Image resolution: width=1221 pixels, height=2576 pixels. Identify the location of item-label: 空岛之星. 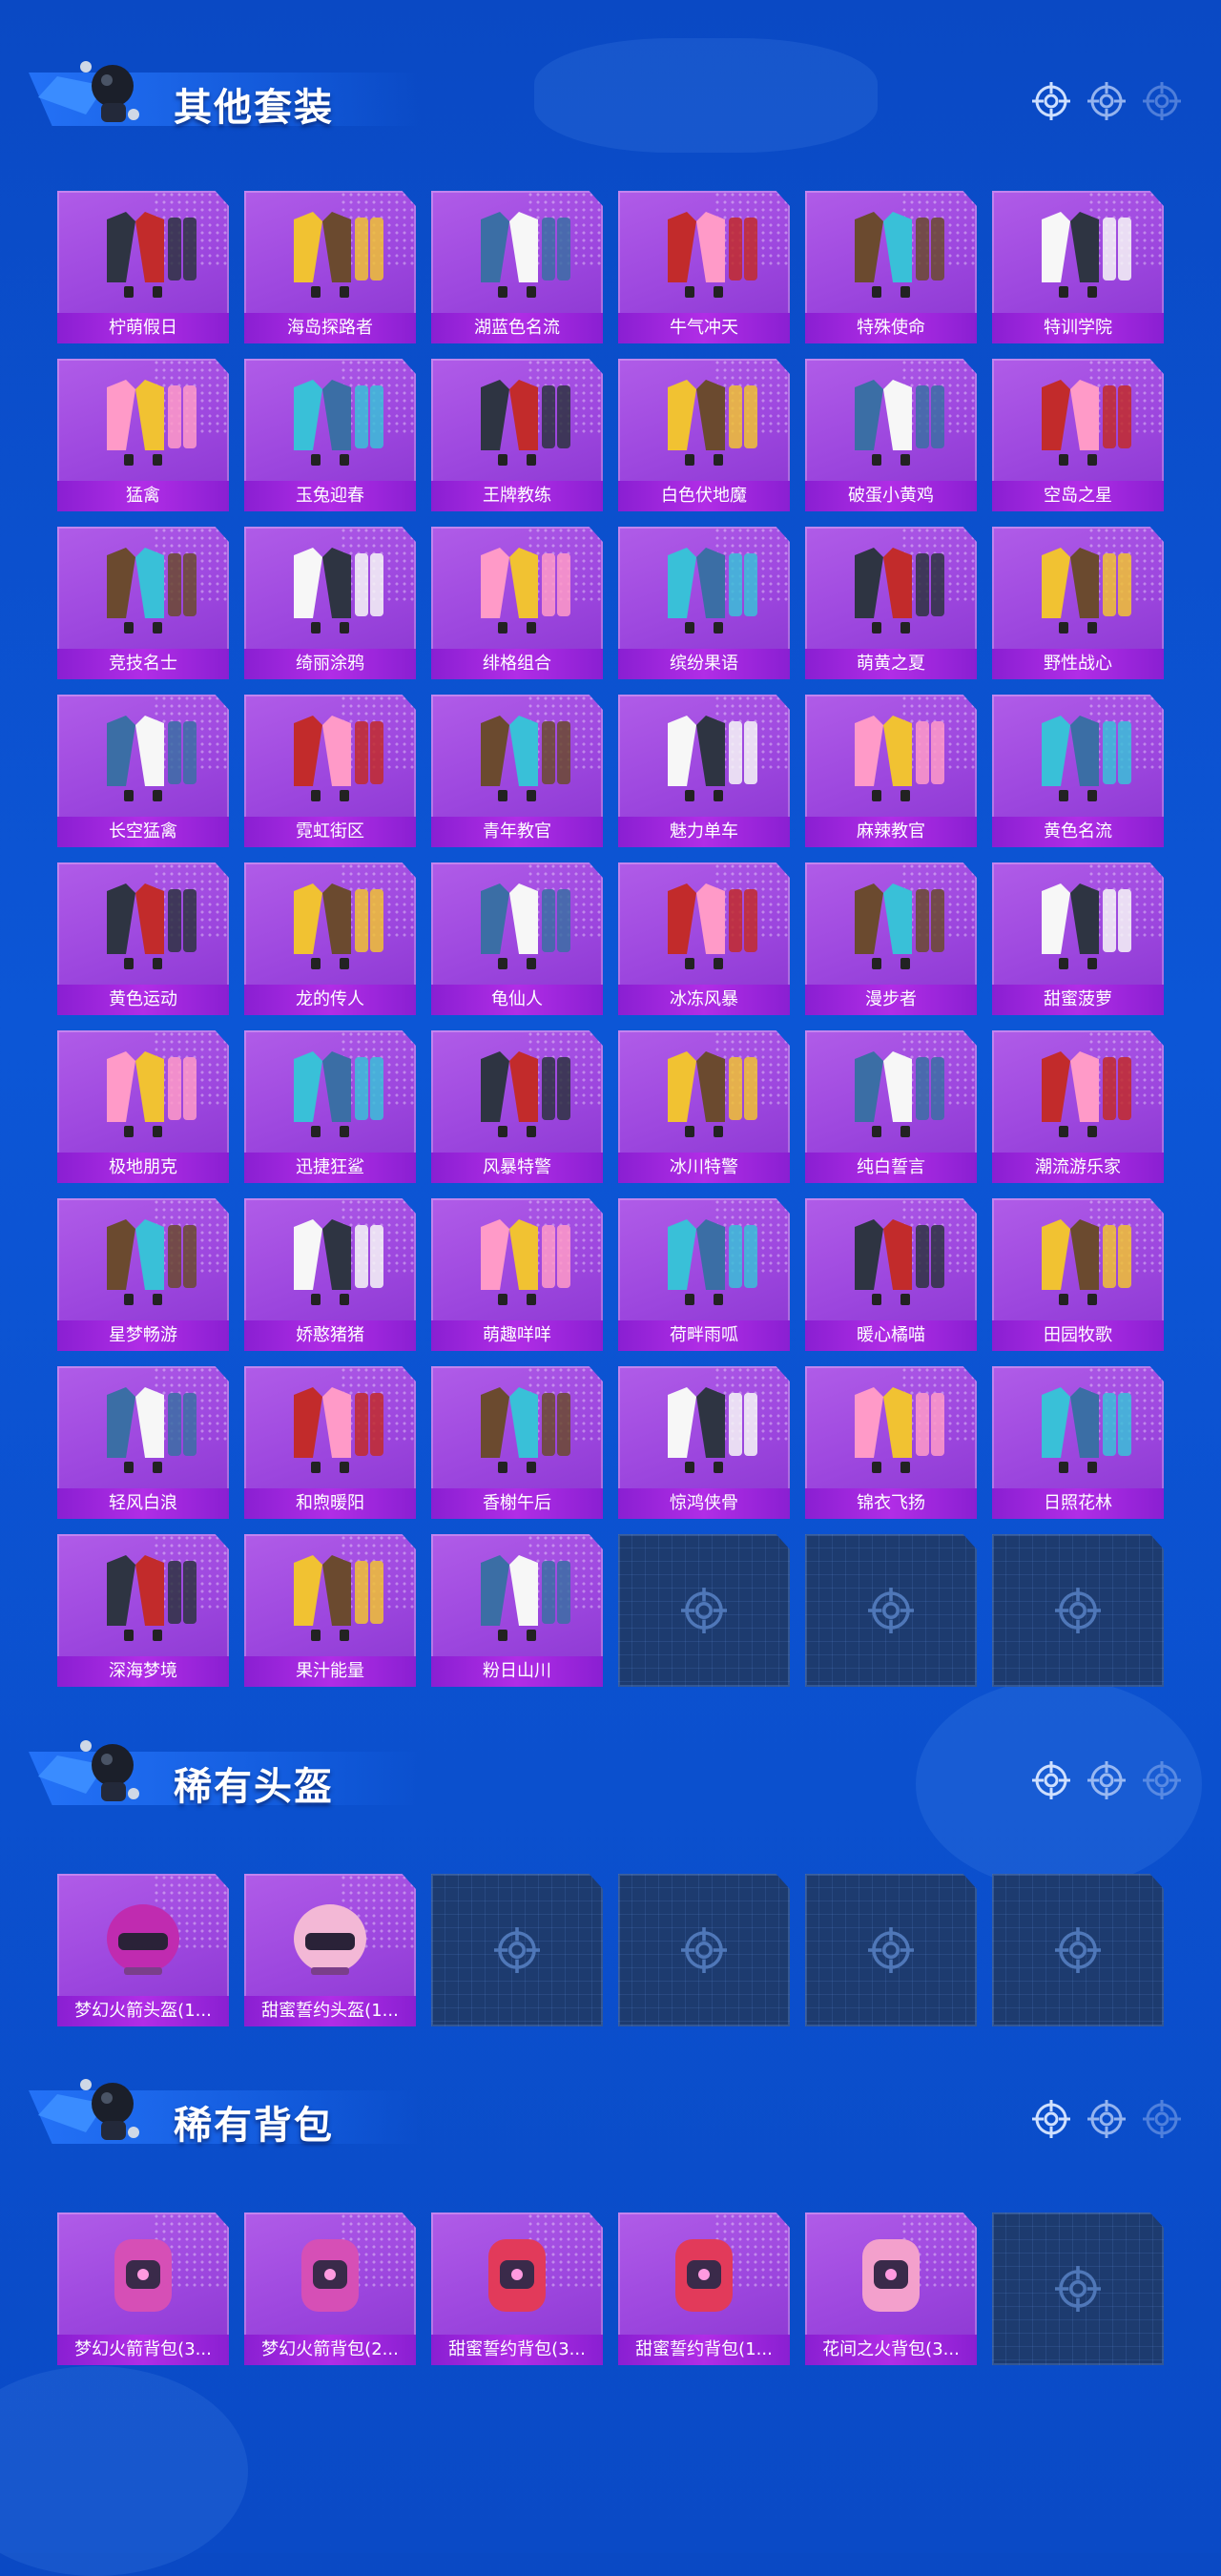
(1078, 496).